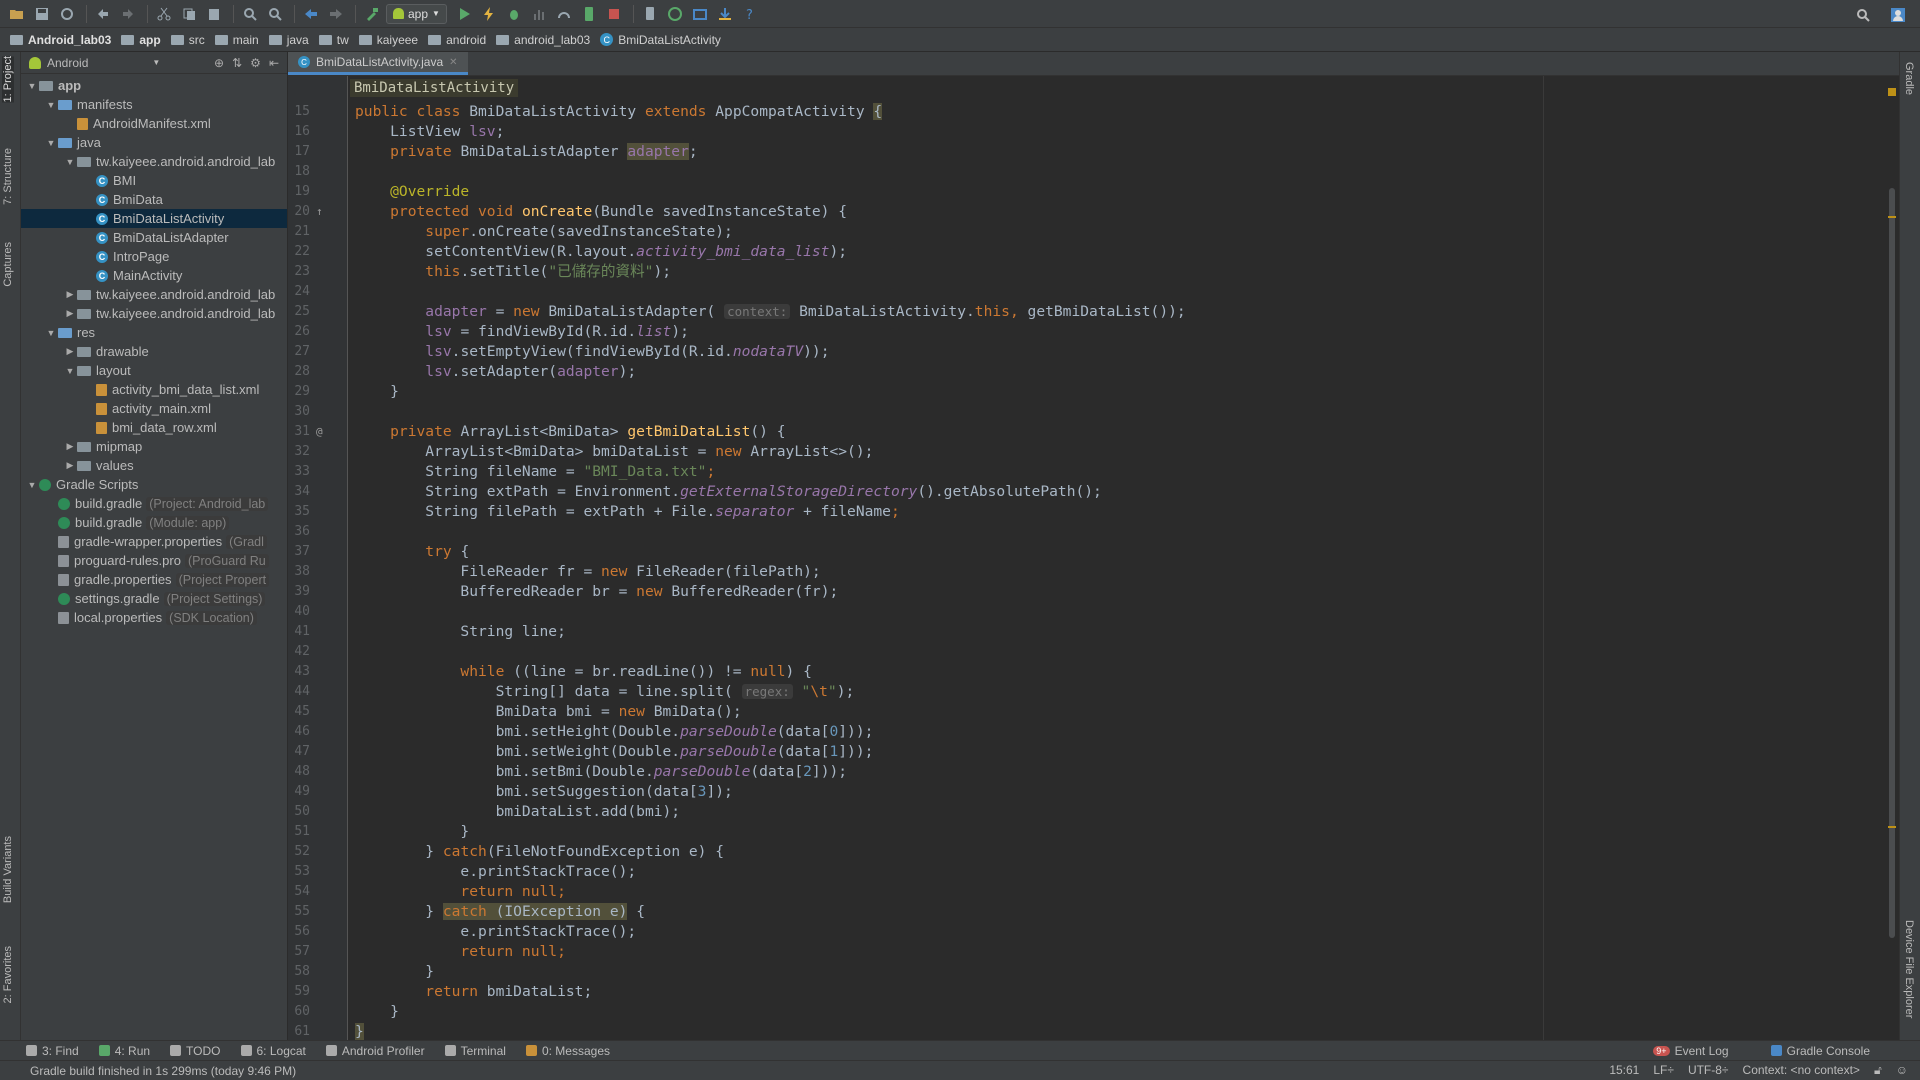  What do you see at coordinates (1909, 78) in the screenshot?
I see `tab-gradle: Gradle` at bounding box center [1909, 78].